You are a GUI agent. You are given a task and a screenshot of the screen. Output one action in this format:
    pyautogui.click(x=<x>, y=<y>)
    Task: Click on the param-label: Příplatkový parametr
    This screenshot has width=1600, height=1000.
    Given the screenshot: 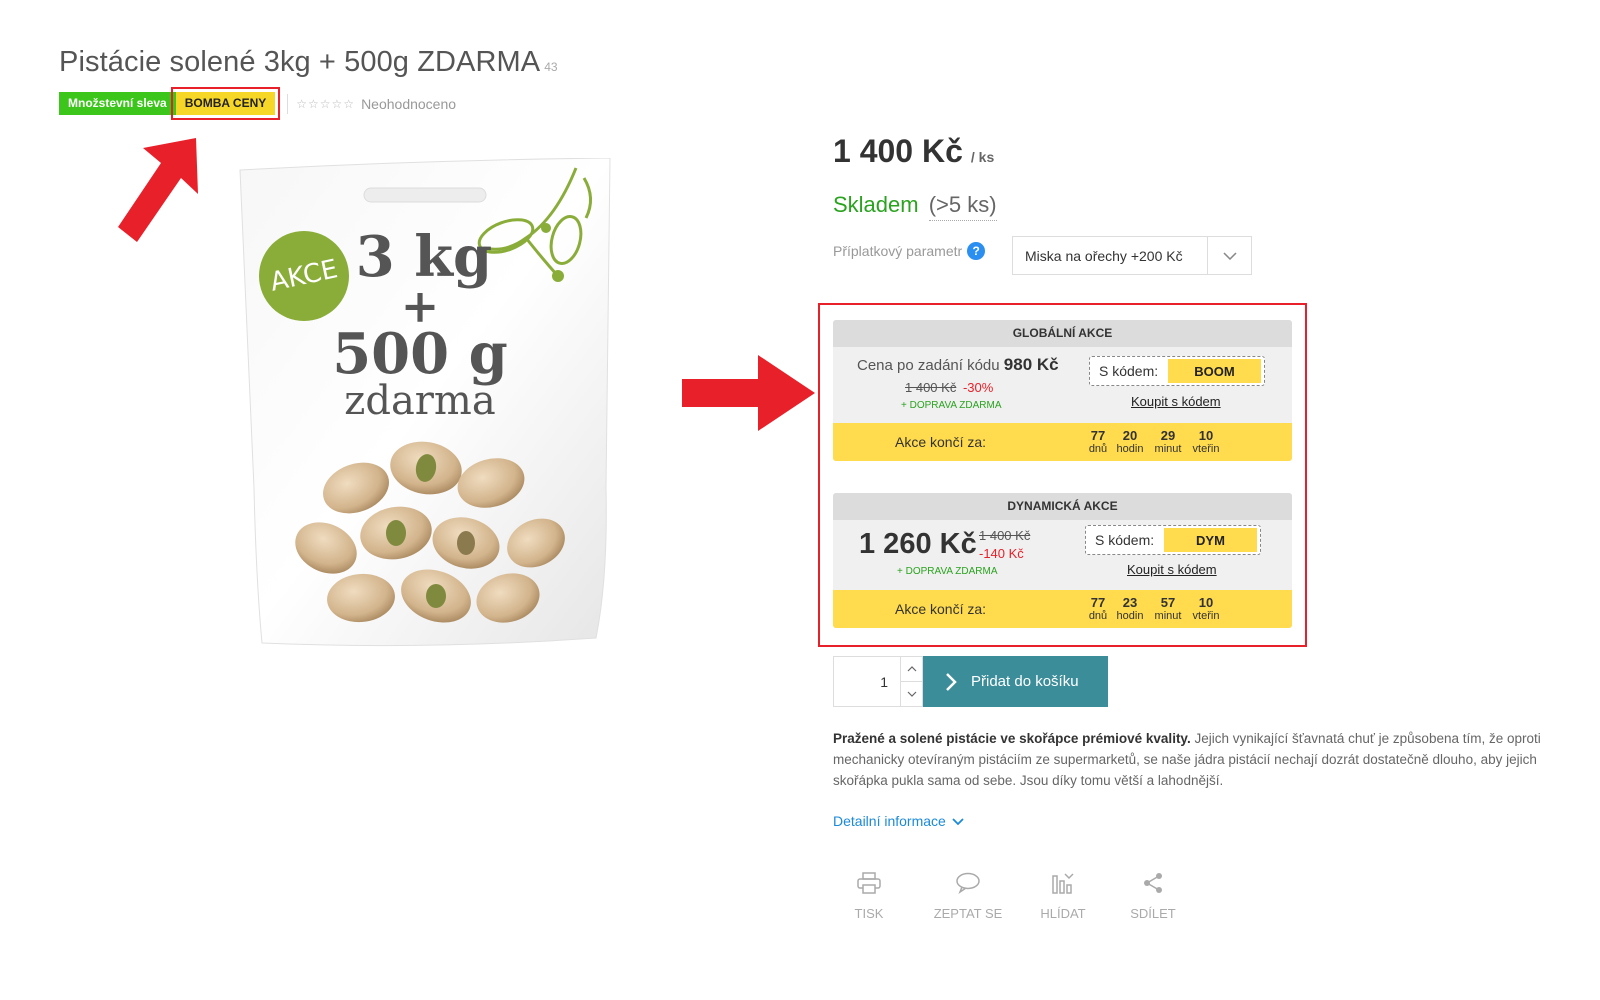 What is the action you would take?
    pyautogui.click(x=898, y=251)
    